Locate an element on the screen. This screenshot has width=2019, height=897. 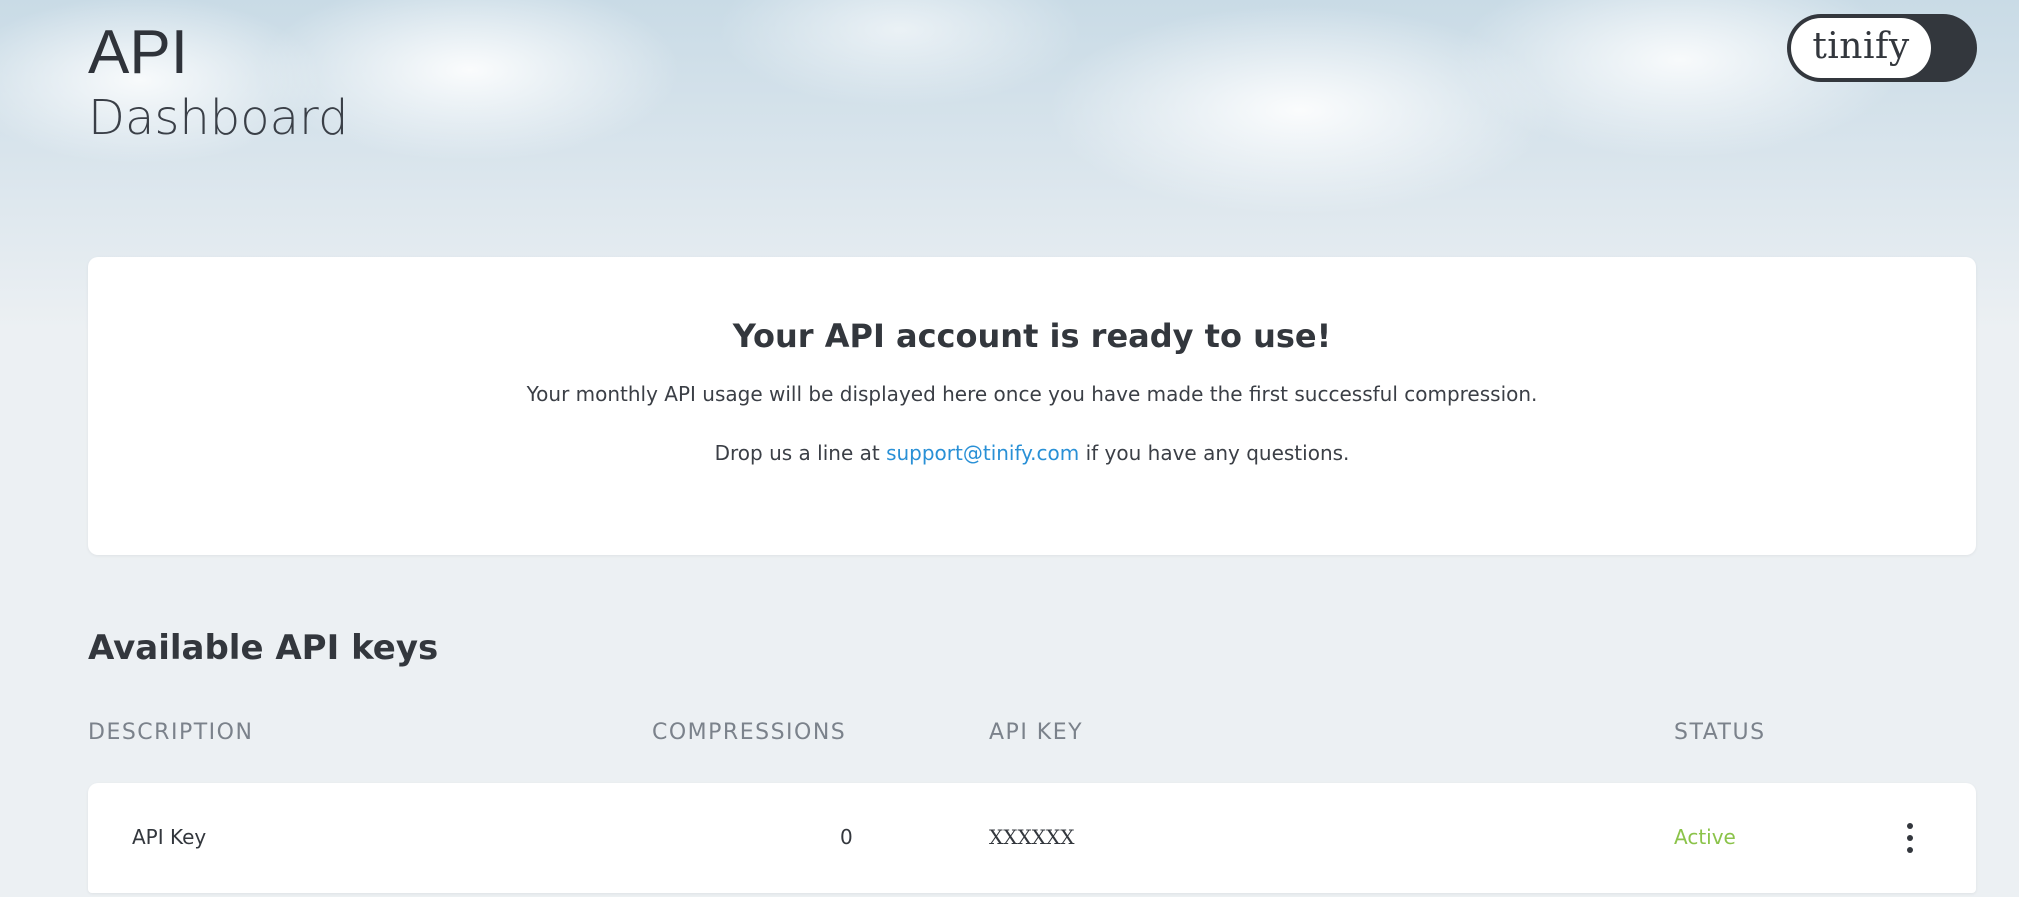
column-header-api-key: API KEY is located at coordinates (1036, 732).